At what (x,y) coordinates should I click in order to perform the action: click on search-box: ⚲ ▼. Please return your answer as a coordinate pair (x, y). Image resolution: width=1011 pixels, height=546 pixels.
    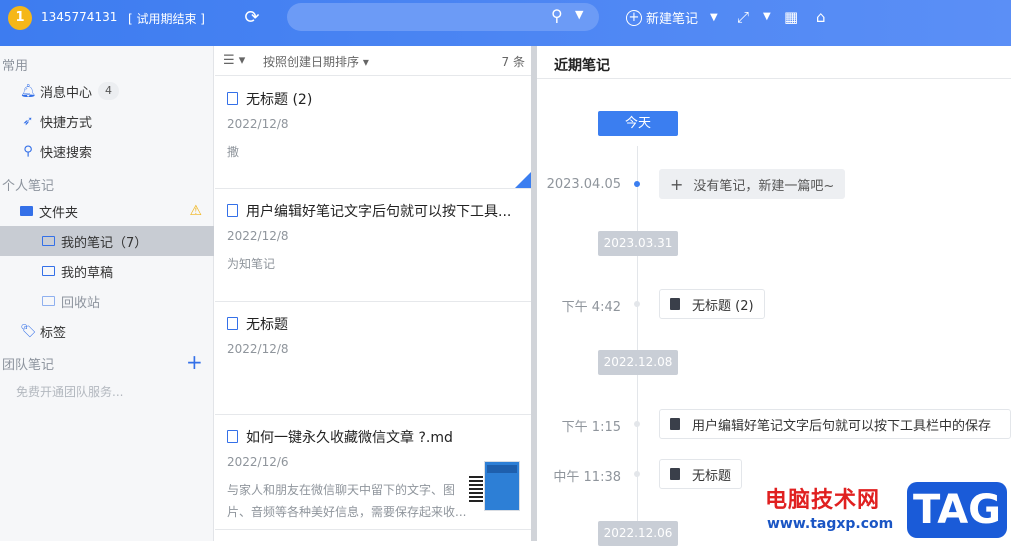
    Looking at the image, I should click on (443, 17).